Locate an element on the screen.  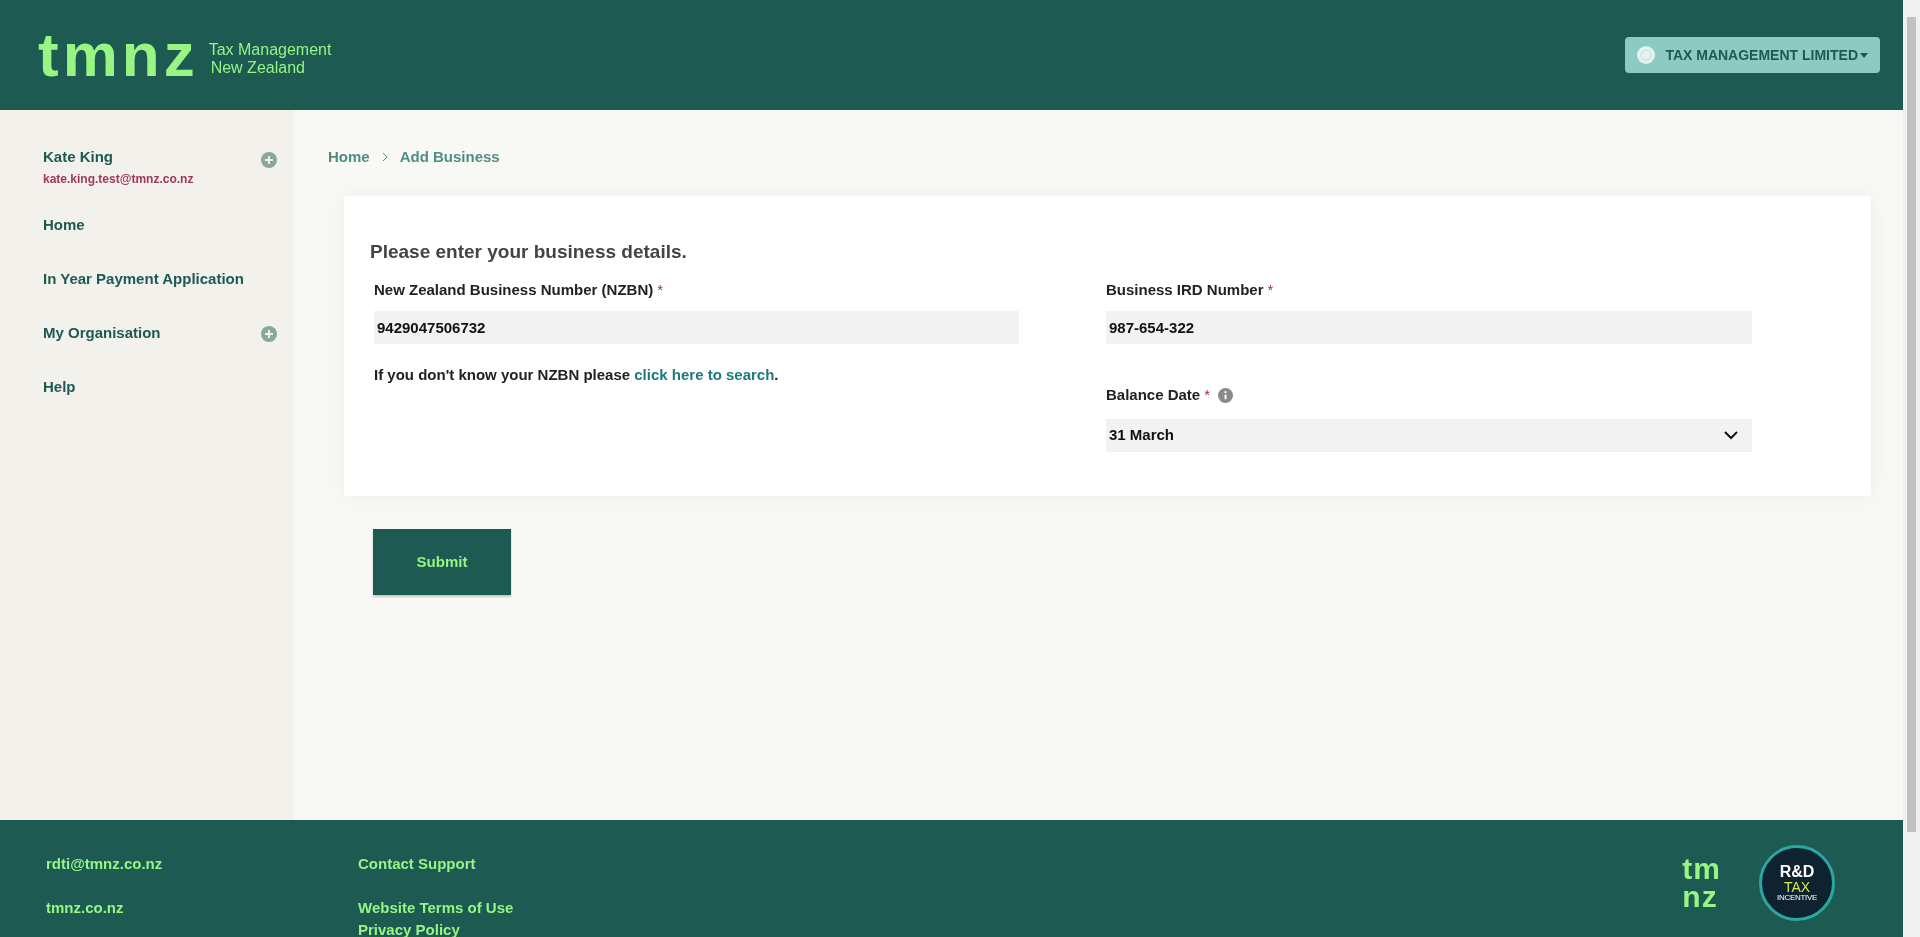
footer-logo: tm nz is located at coordinates (1701, 885).